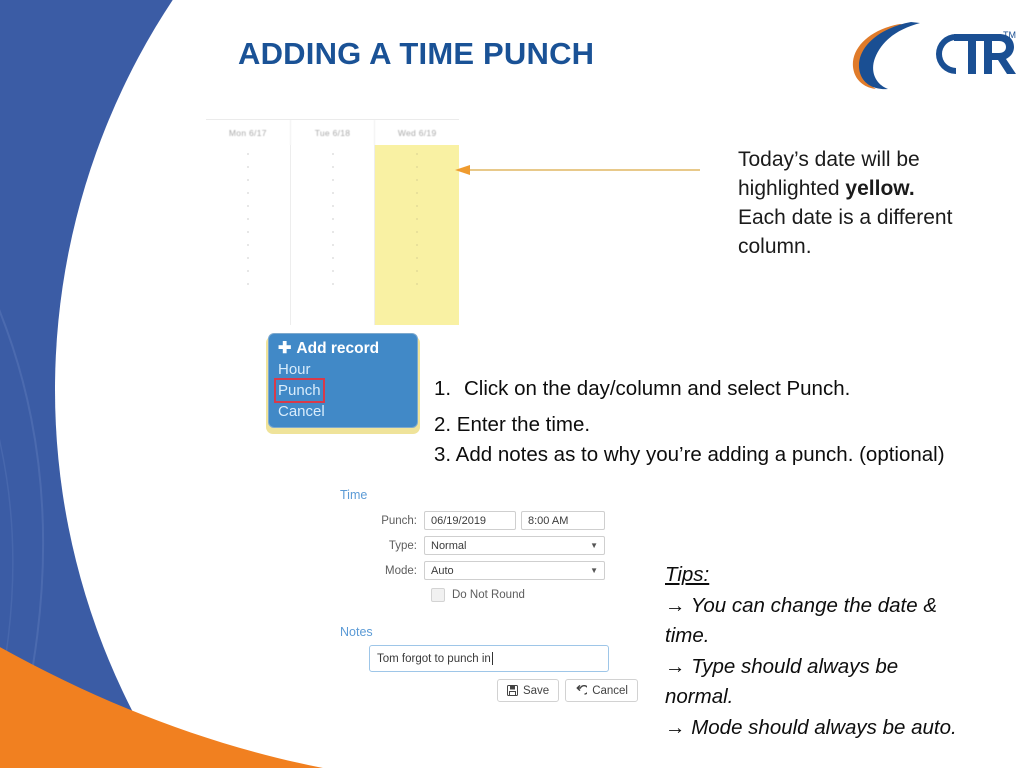 The image size is (1024, 768). I want to click on column-header-wed: Wed 6/19, so click(417, 133).